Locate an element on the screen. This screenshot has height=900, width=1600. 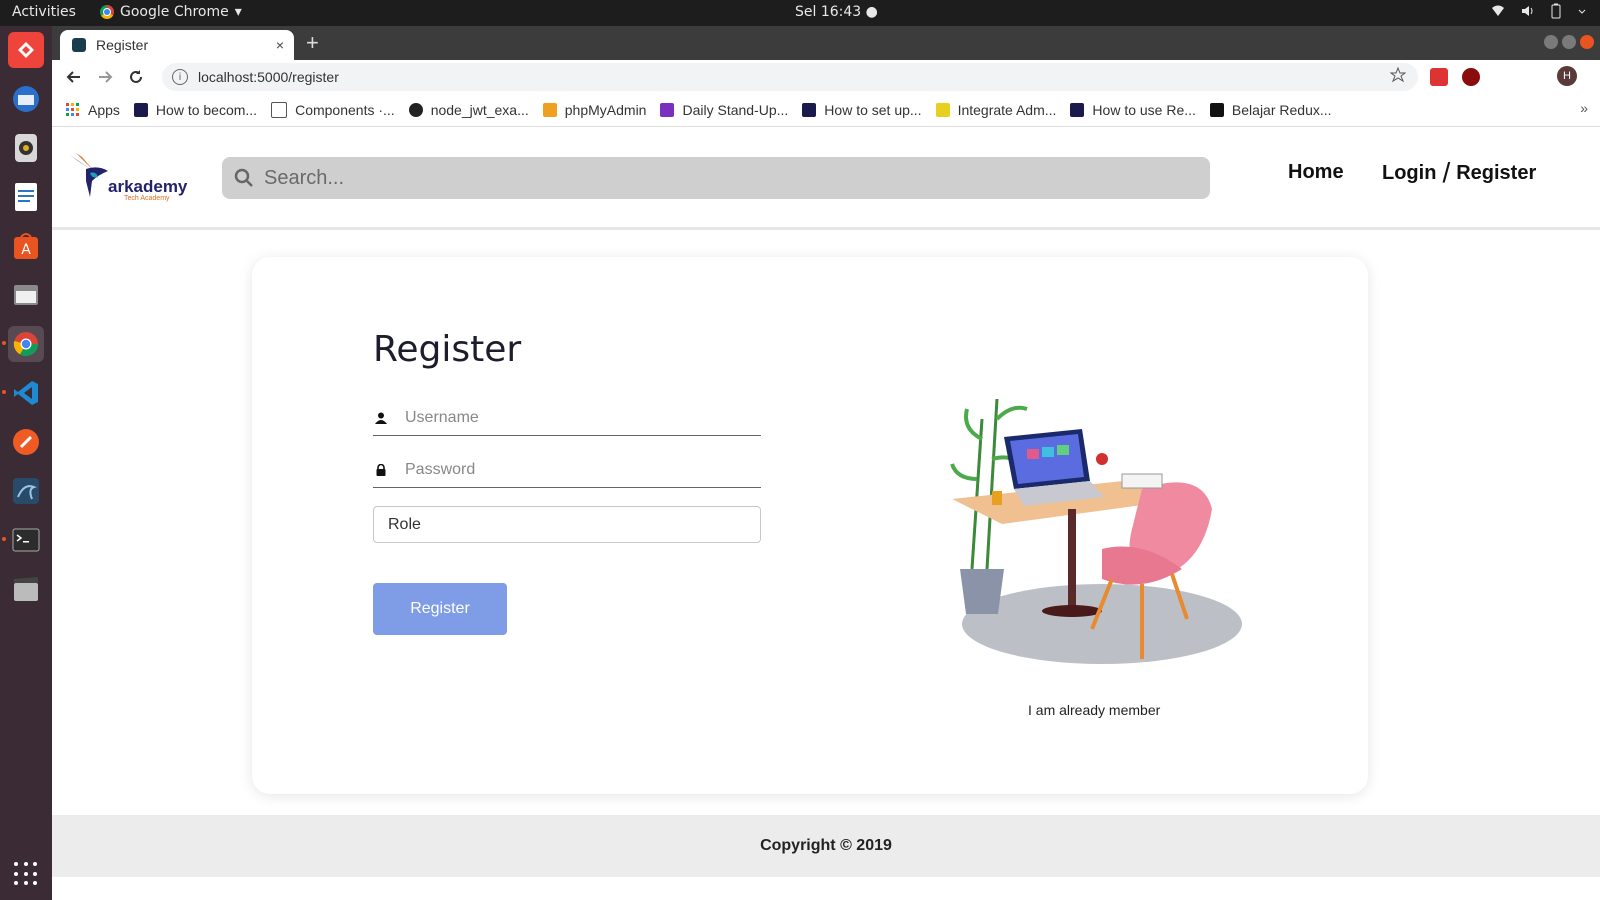
close-icon: × is located at coordinates (280, 45).